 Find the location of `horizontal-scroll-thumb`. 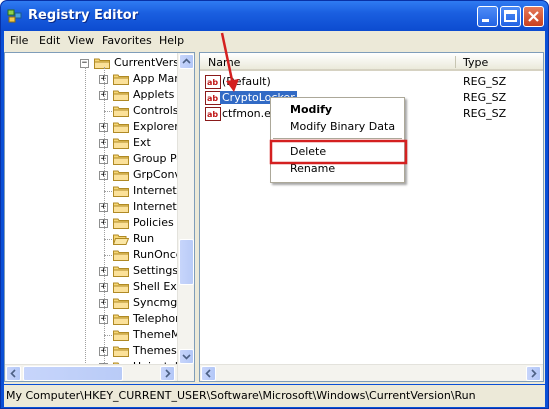

horizontal-scroll-thumb is located at coordinates (73, 373).